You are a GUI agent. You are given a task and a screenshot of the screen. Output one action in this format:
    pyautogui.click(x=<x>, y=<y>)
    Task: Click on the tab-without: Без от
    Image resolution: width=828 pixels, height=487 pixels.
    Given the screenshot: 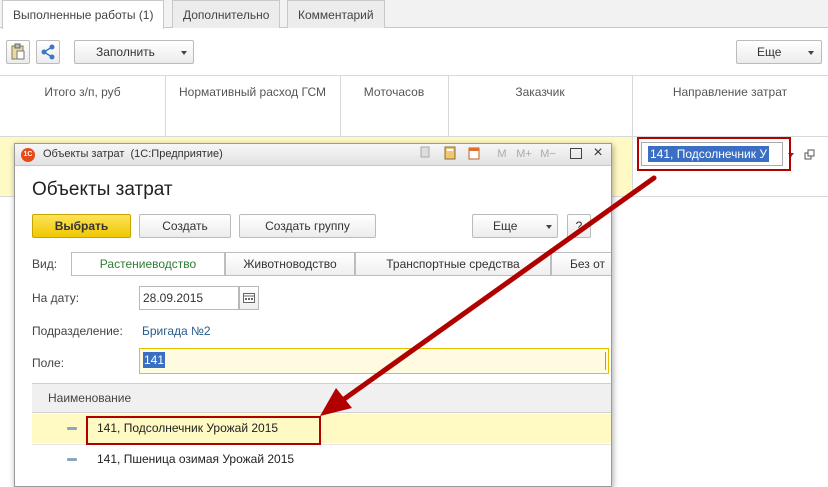 What is the action you would take?
    pyautogui.click(x=581, y=264)
    